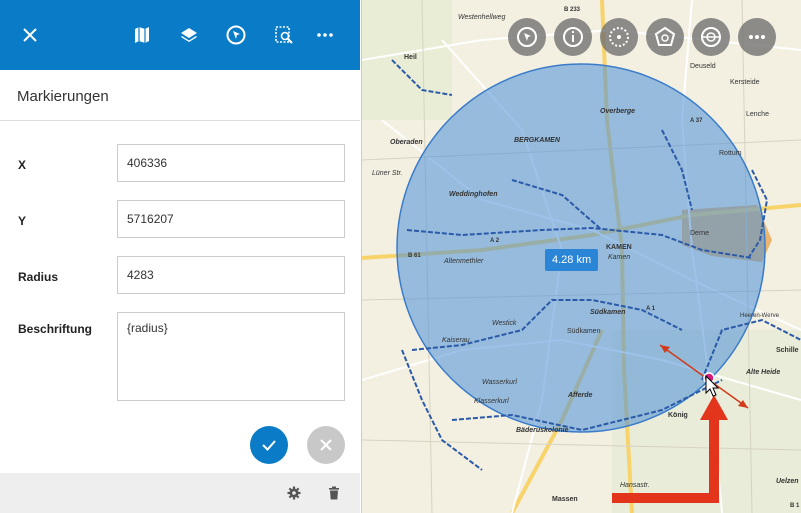  What do you see at coordinates (635, 485) in the screenshot?
I see `map-label-hansastr: Hansastr.` at bounding box center [635, 485].